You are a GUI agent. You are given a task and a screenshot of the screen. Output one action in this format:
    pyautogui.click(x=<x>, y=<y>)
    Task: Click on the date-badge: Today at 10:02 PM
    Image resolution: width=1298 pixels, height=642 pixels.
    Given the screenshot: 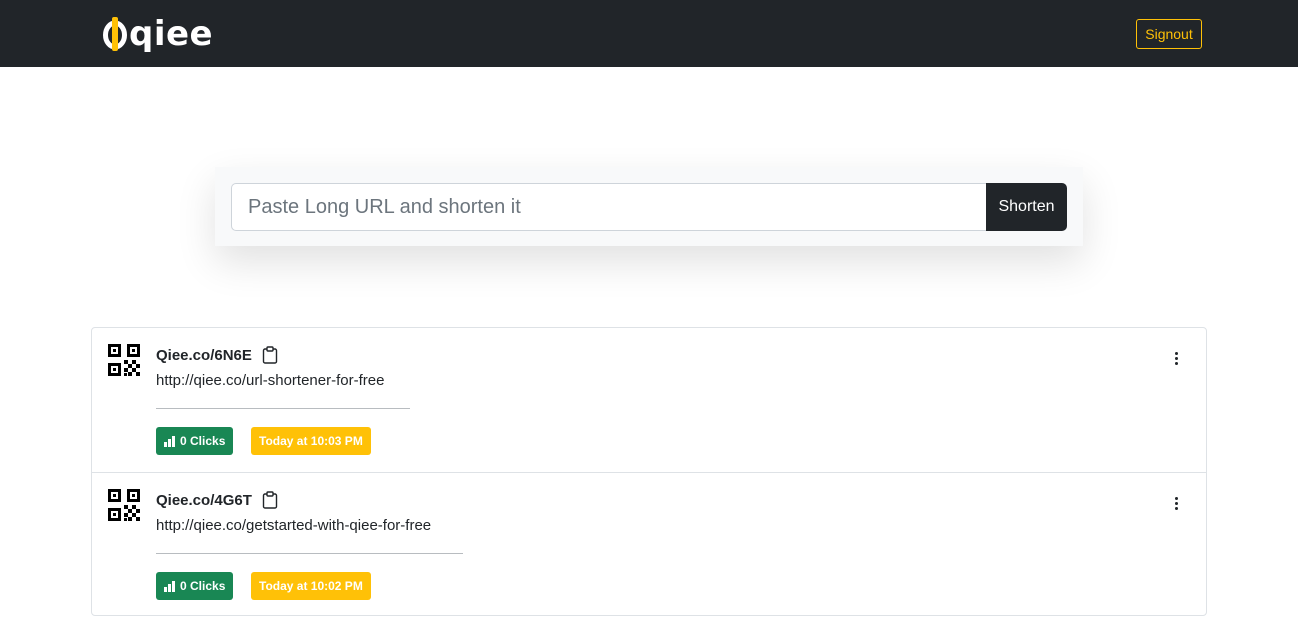 What is the action you would take?
    pyautogui.click(x=311, y=586)
    